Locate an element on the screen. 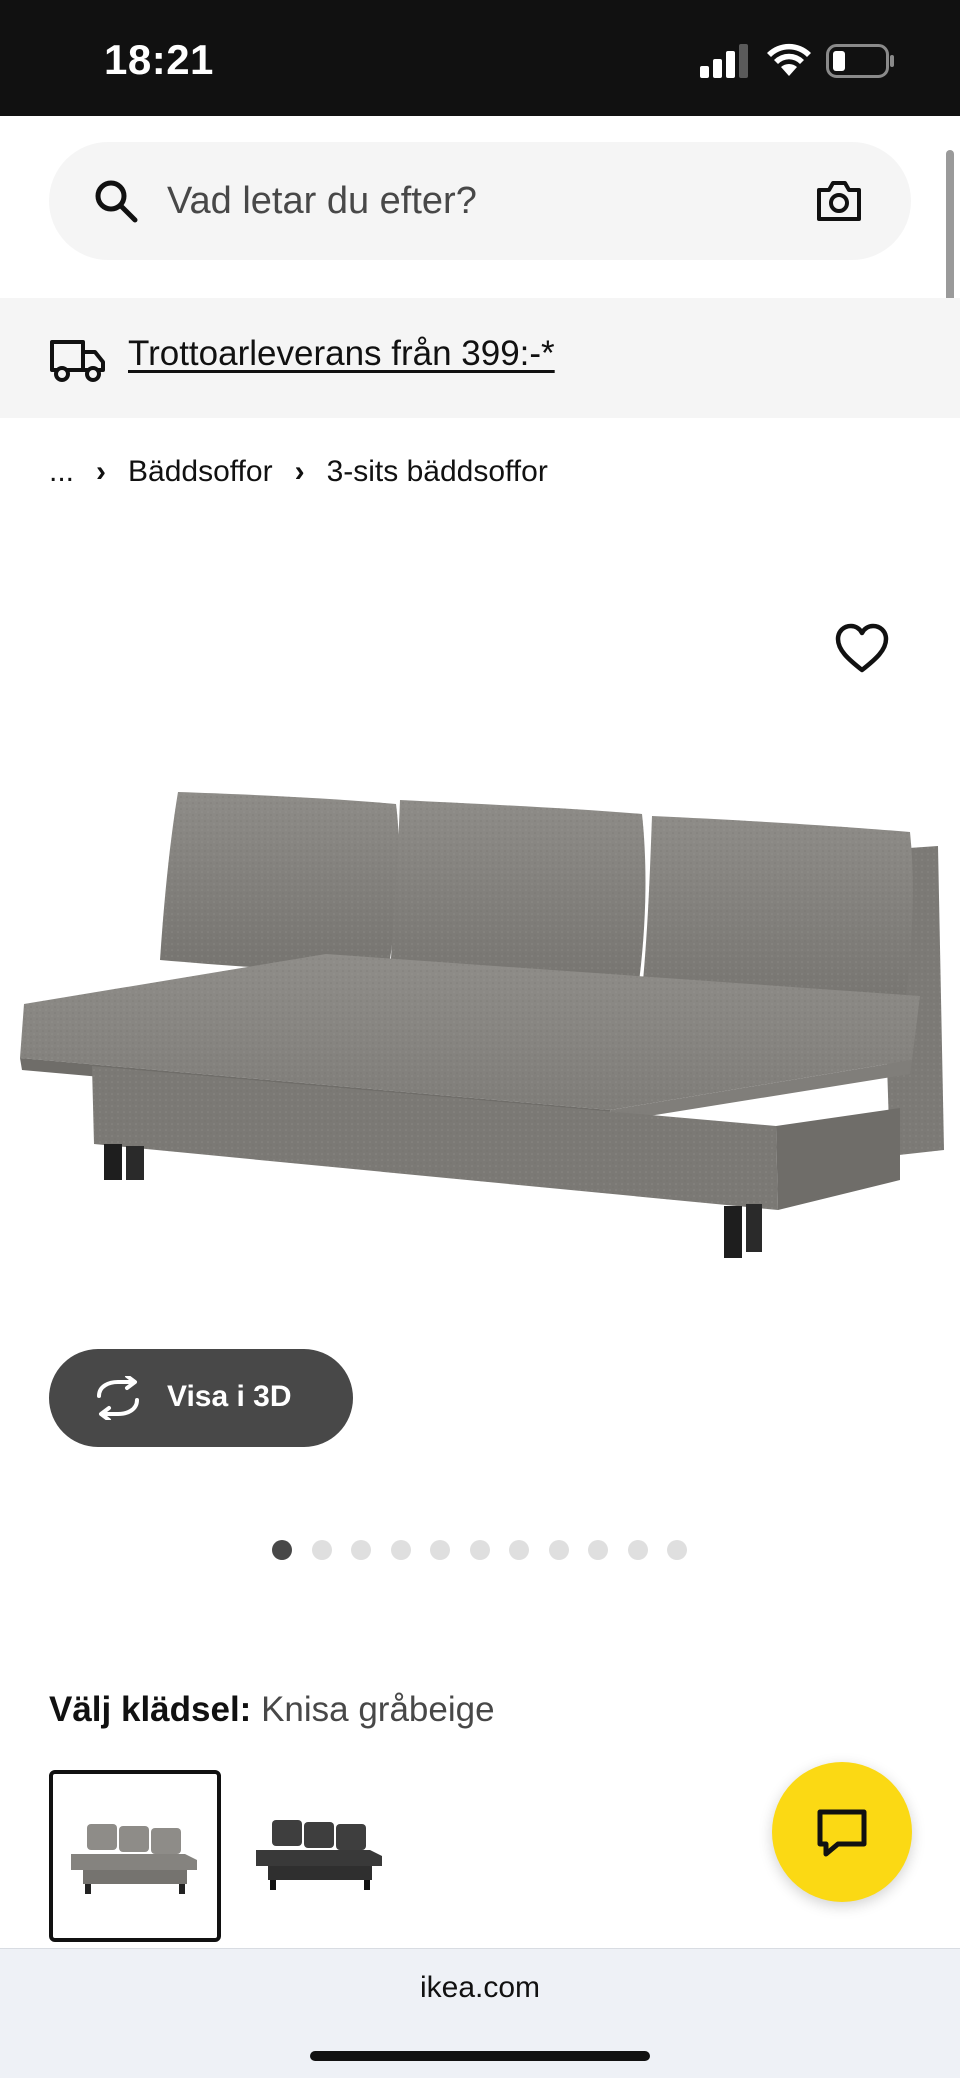  variant-swatch-knisa-grabeige is located at coordinates (135, 1856).